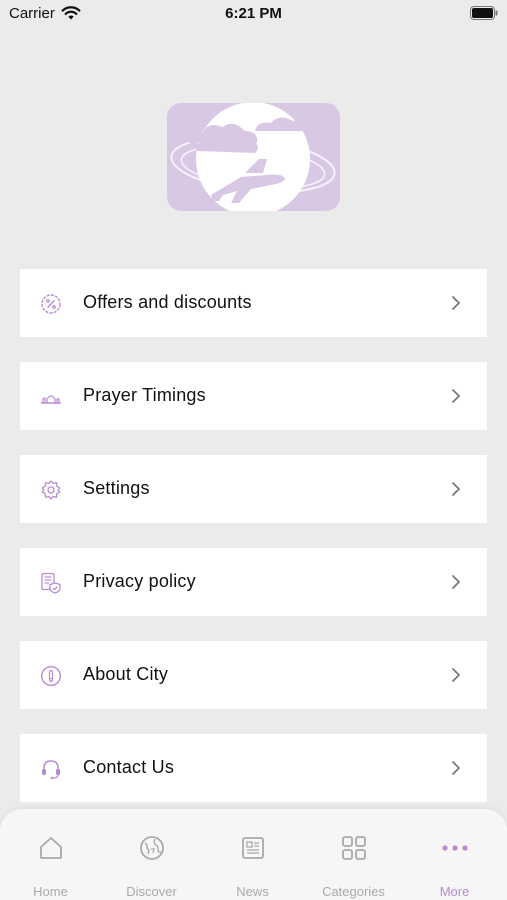 Image resolution: width=507 pixels, height=900 pixels. I want to click on info-icon, so click(51, 676).